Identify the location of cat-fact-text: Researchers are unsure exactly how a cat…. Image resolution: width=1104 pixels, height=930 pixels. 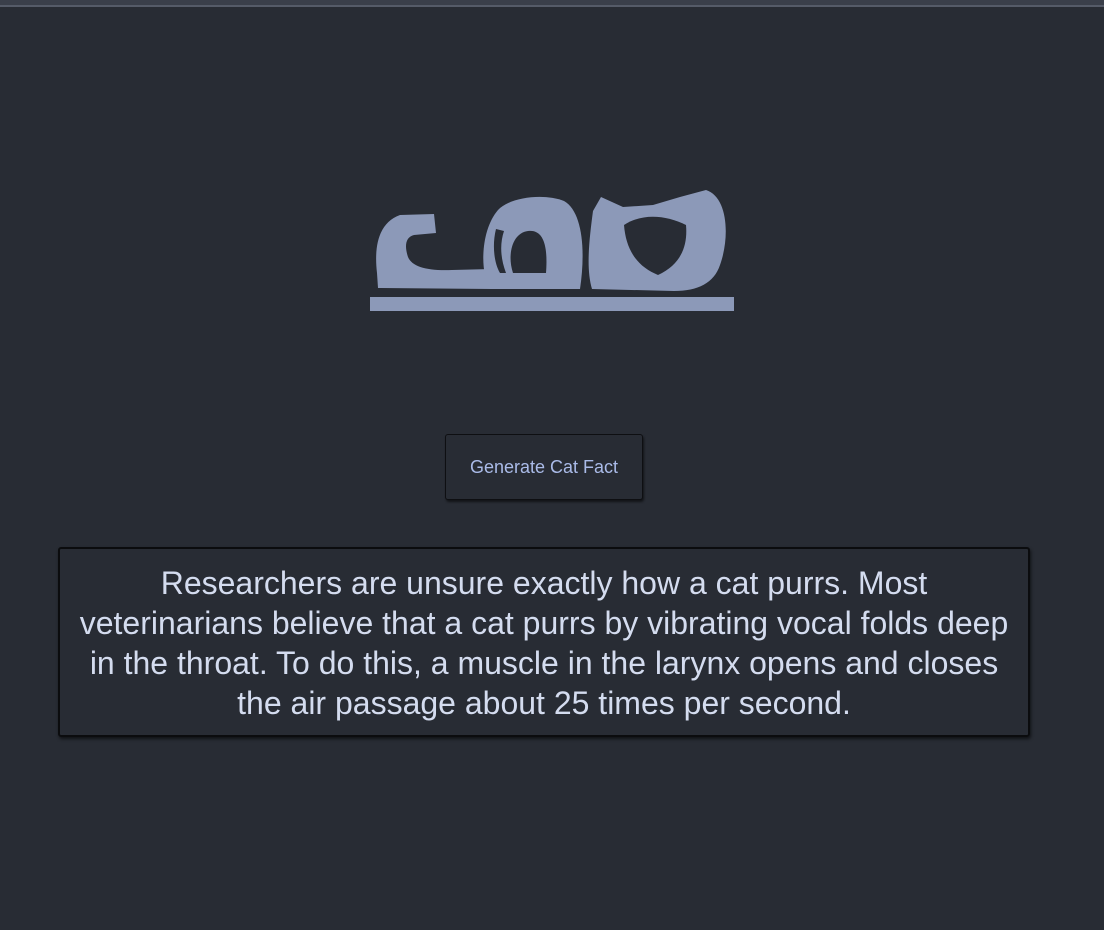
(544, 643).